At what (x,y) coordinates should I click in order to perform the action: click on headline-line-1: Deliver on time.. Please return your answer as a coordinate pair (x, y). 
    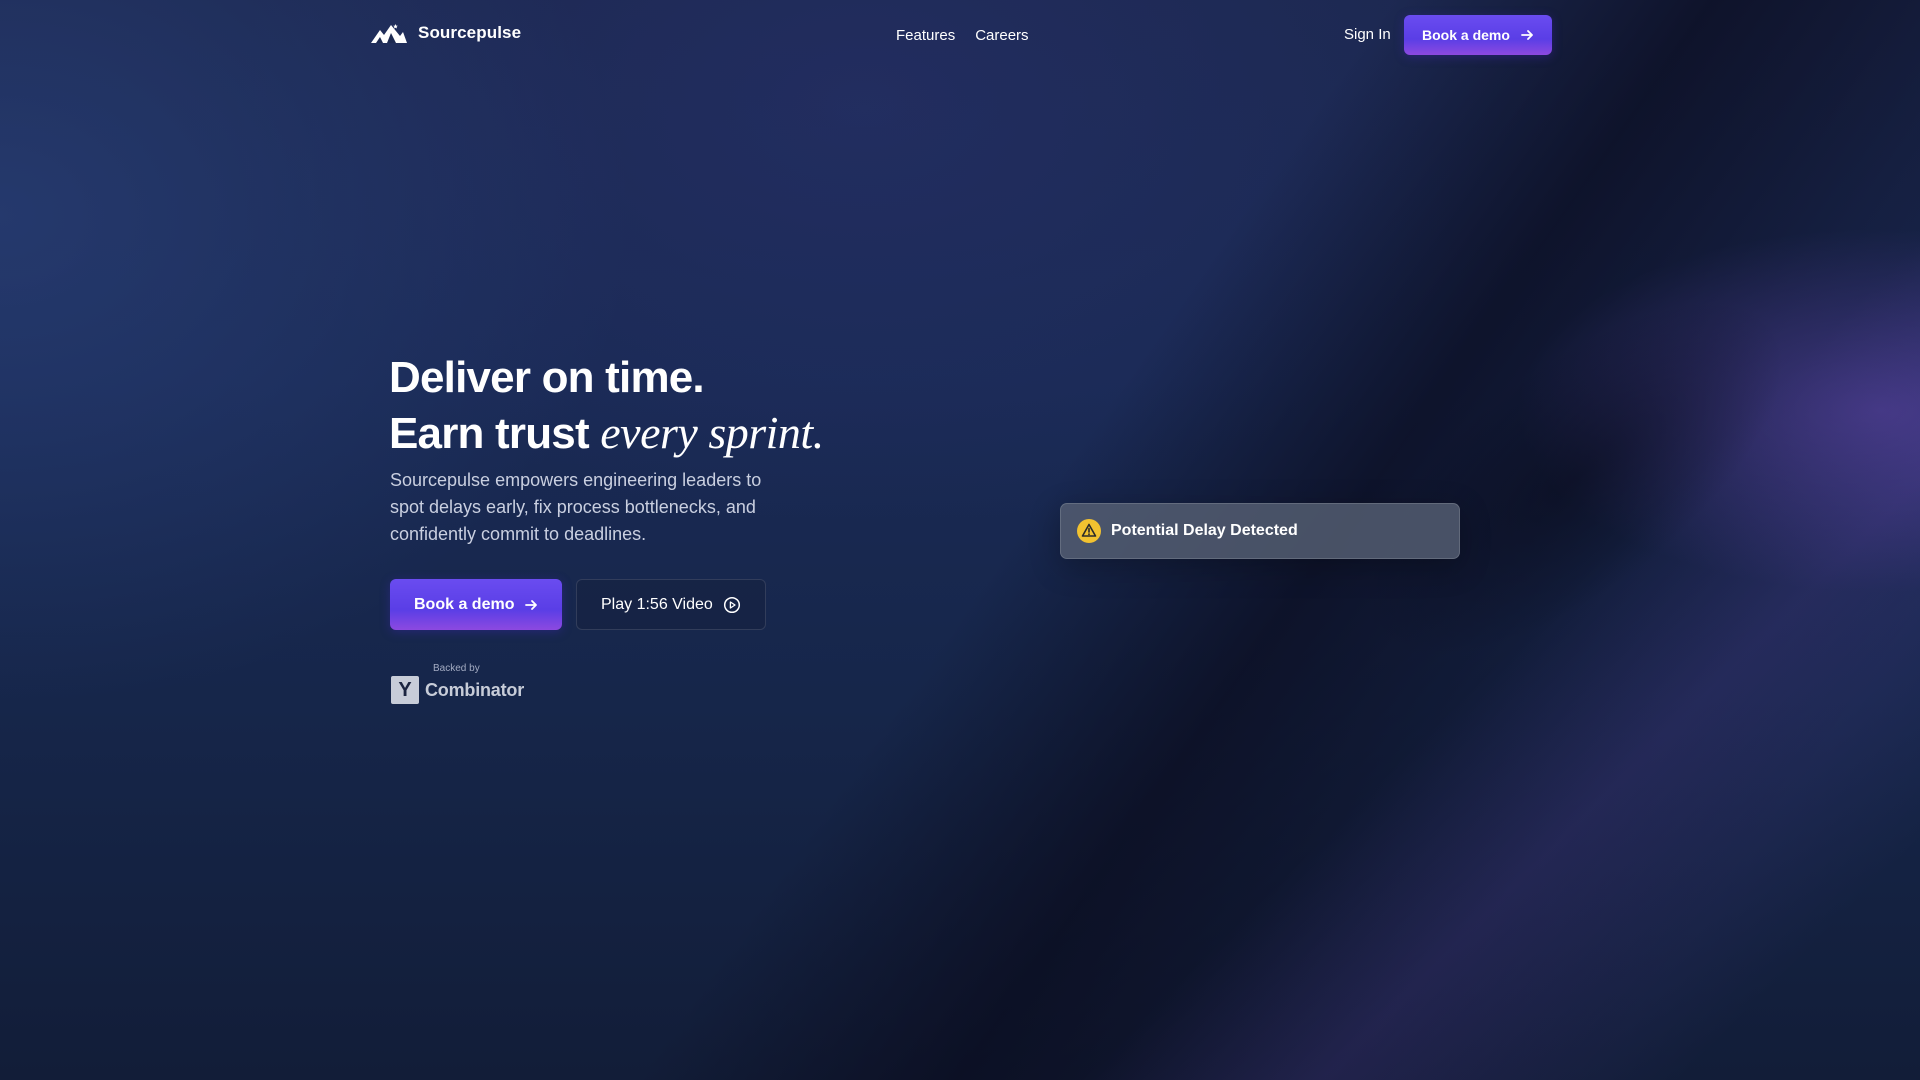
    Looking at the image, I should click on (547, 377).